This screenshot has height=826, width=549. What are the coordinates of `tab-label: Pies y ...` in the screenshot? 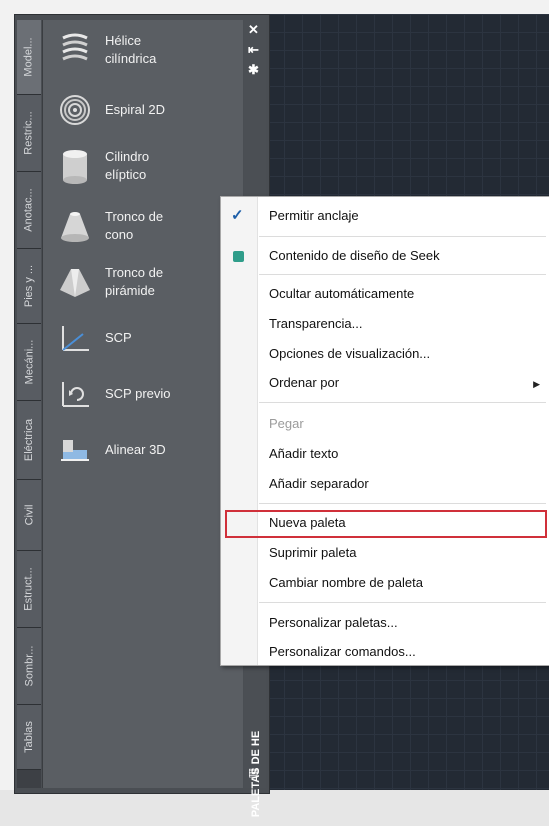 It's located at (29, 286).